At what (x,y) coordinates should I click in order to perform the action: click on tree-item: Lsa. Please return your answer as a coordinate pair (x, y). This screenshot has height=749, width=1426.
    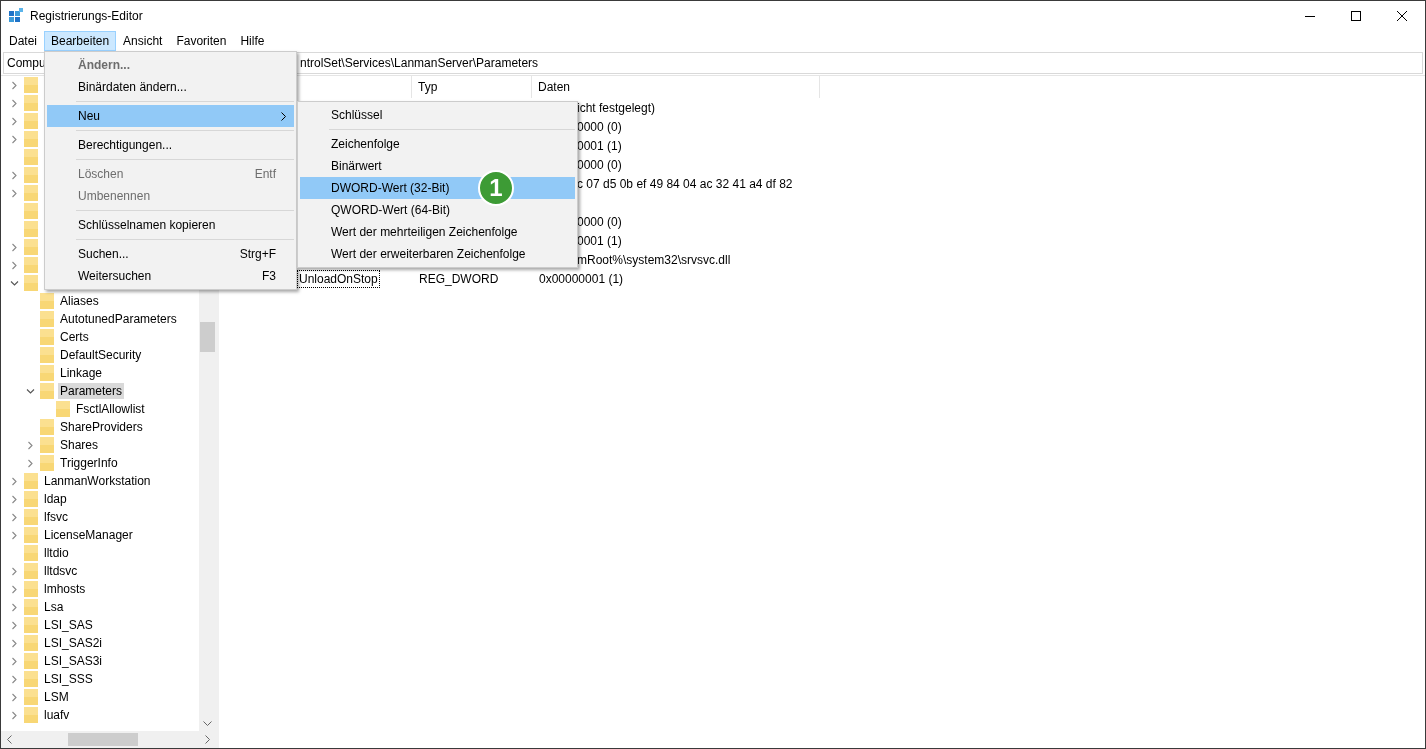
    Looking at the image, I should click on (54, 607).